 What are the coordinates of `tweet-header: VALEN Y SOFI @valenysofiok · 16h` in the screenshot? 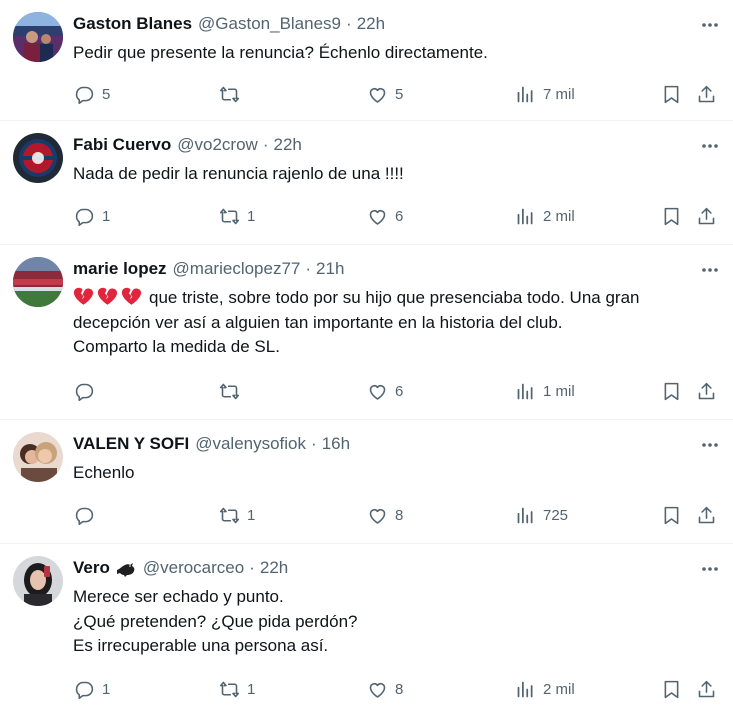 It's located at (211, 444).